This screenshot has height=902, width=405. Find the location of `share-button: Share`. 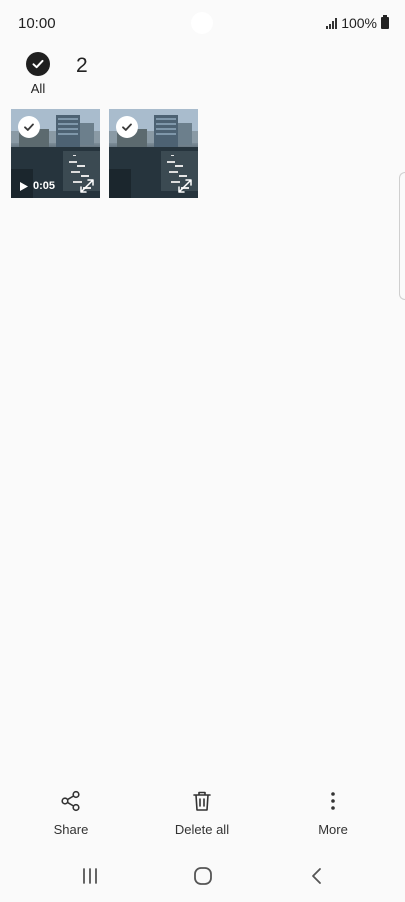

share-button: Share is located at coordinates (71, 812).